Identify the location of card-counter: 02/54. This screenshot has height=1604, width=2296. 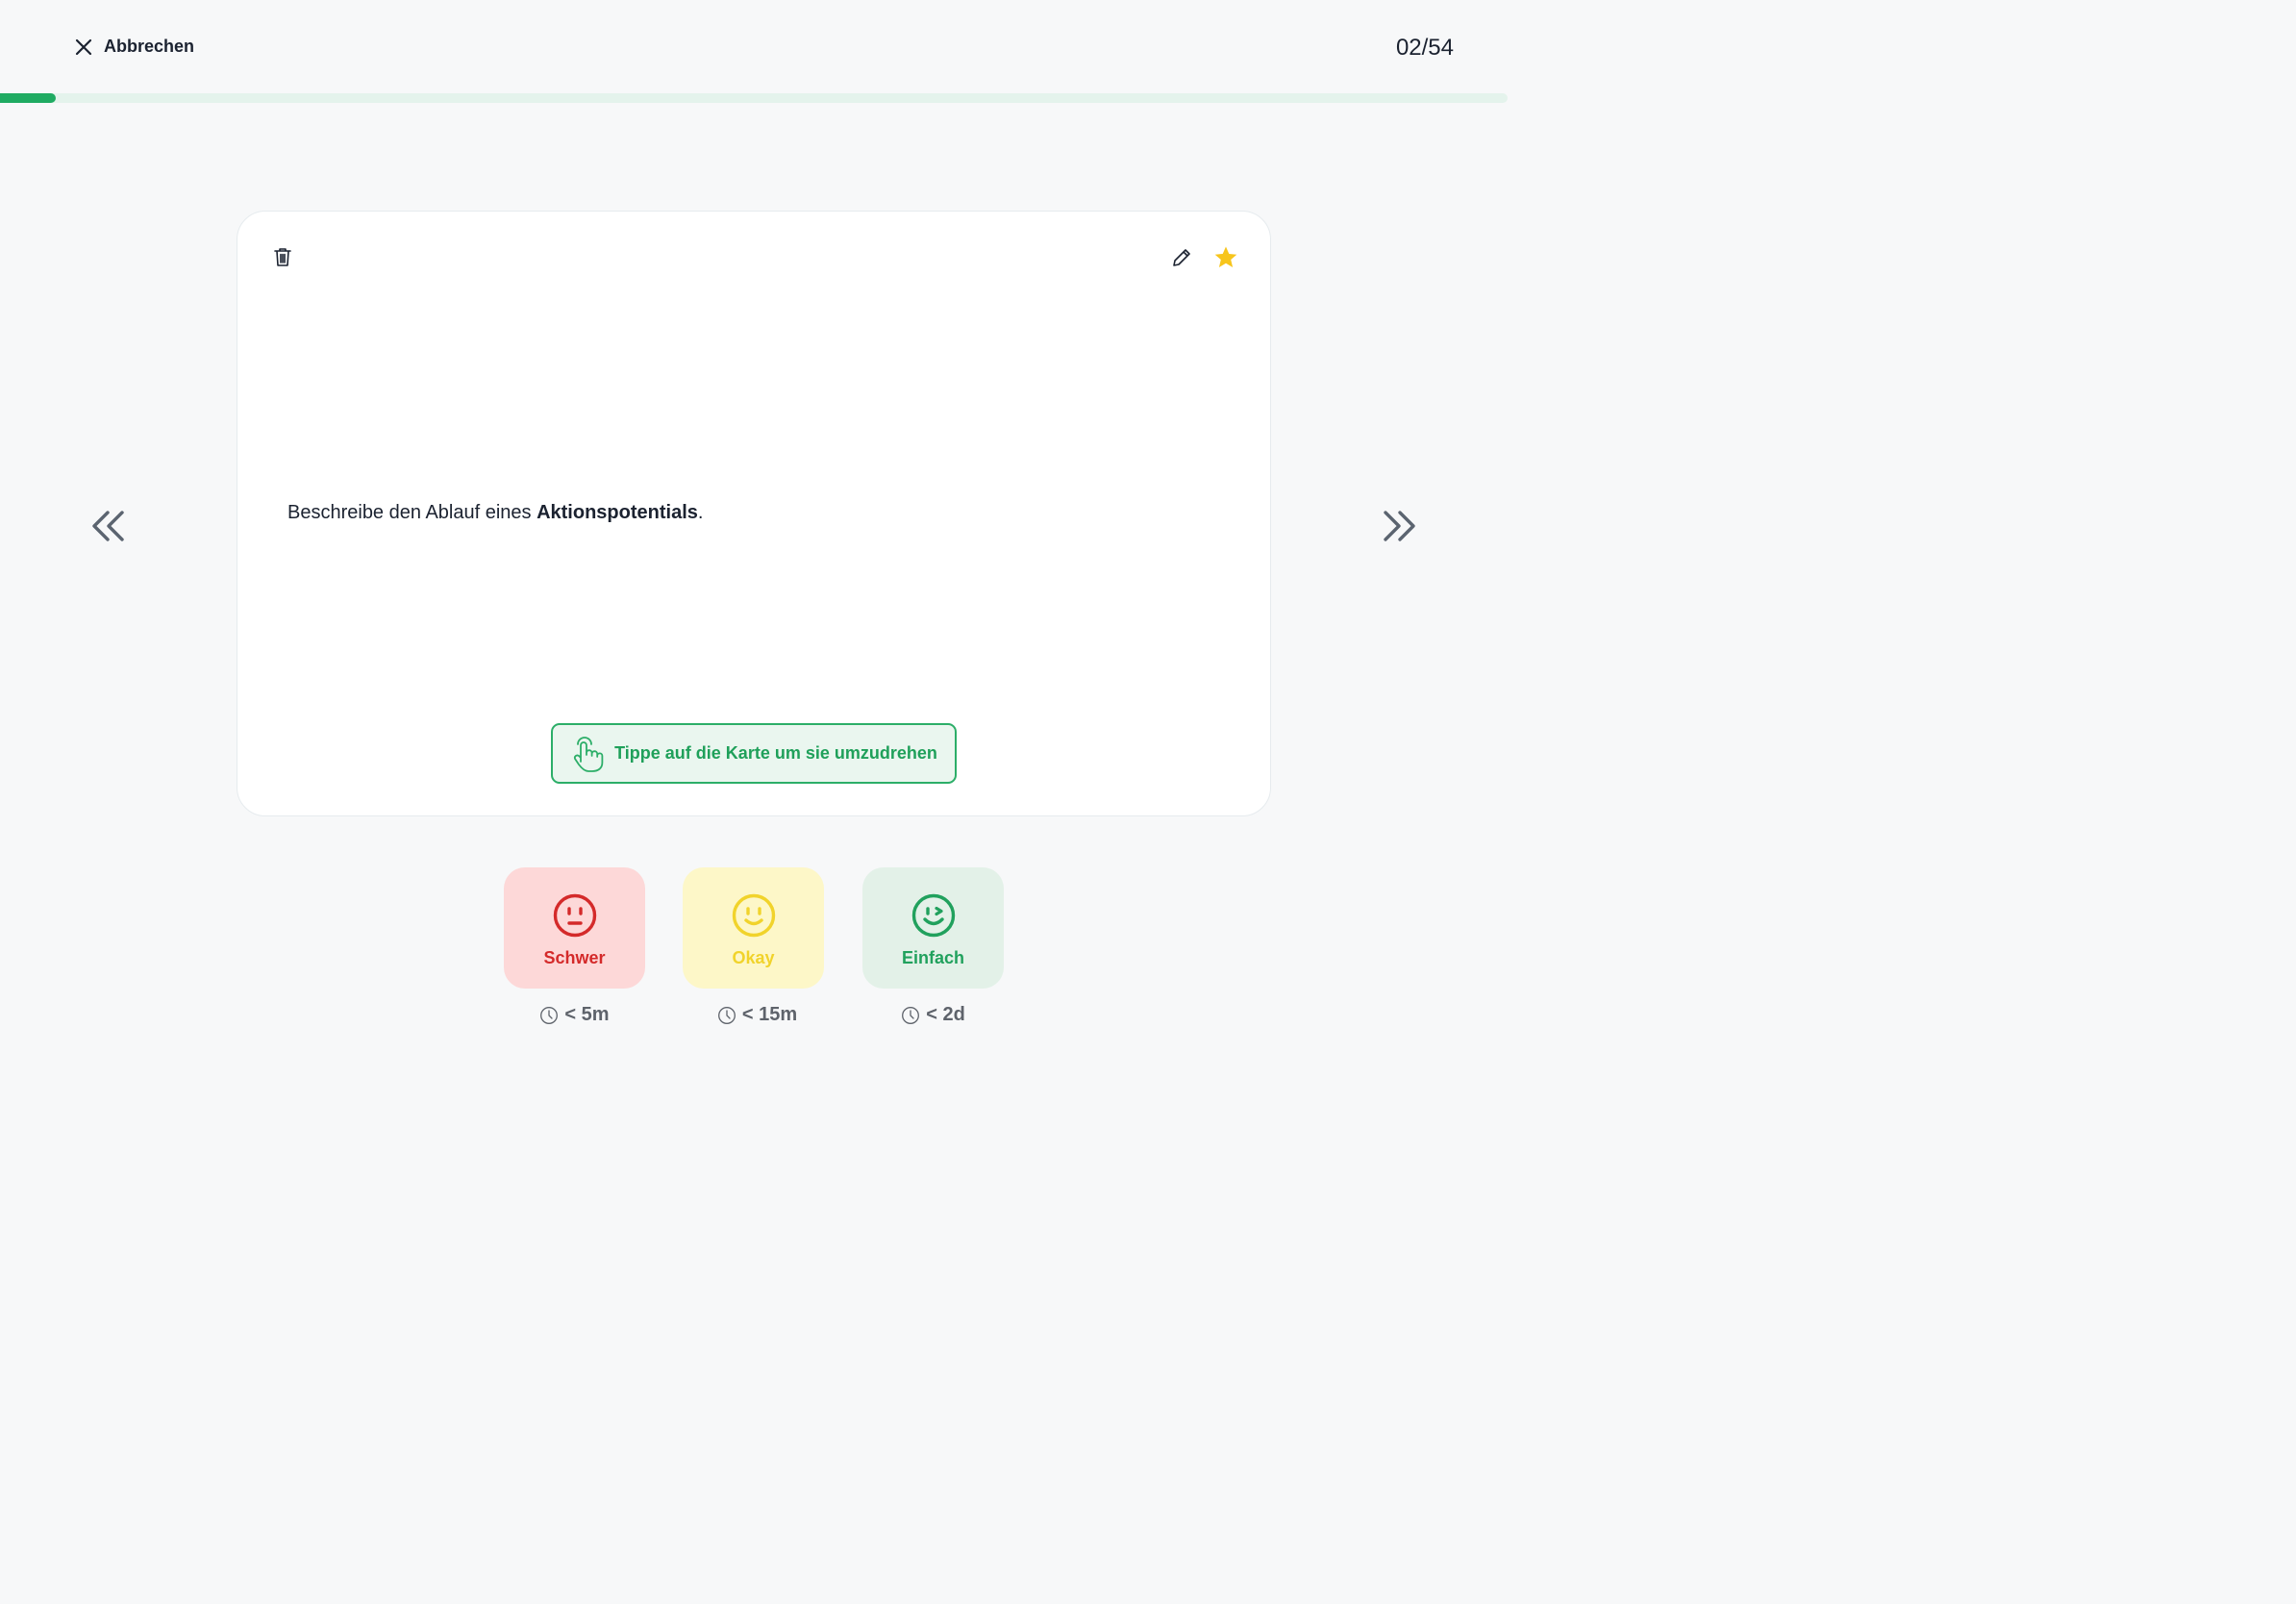
(1424, 48).